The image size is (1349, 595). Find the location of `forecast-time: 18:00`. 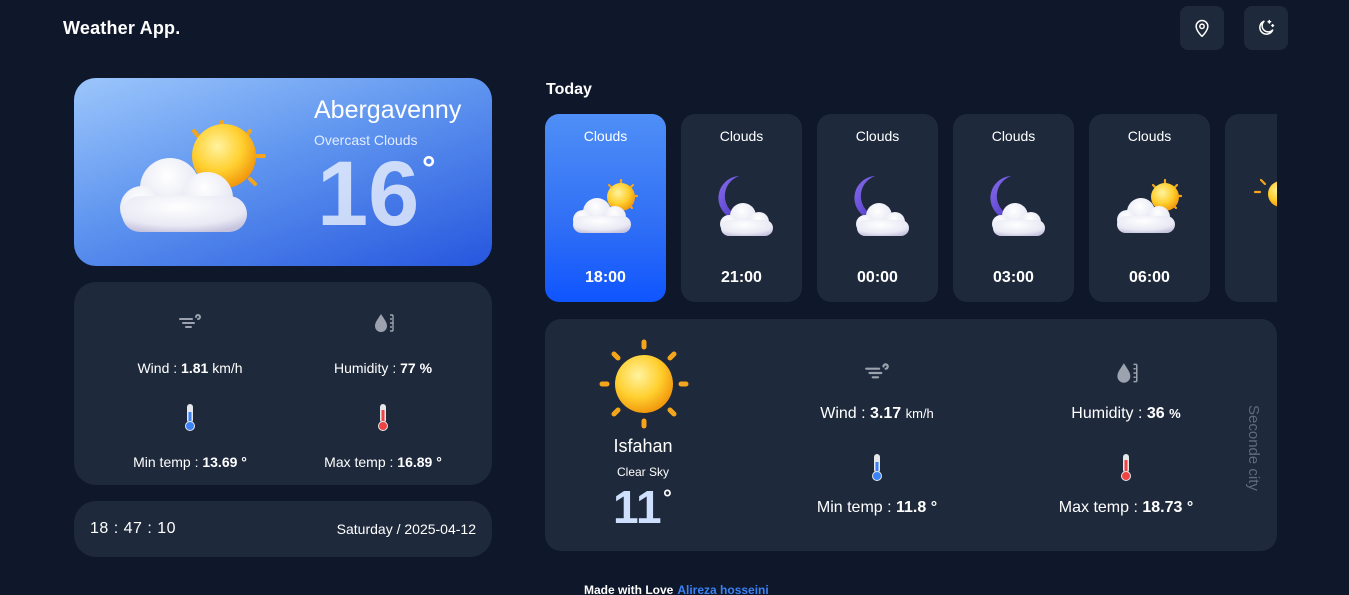

forecast-time: 18:00 is located at coordinates (605, 277).